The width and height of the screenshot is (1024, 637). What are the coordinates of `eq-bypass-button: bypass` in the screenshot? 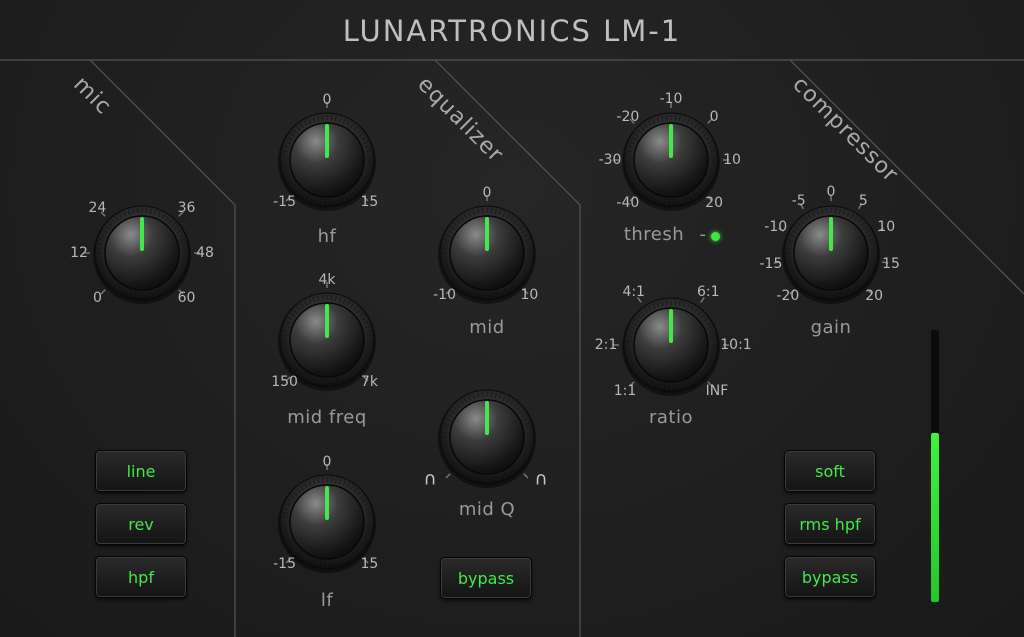 It's located at (486, 578).